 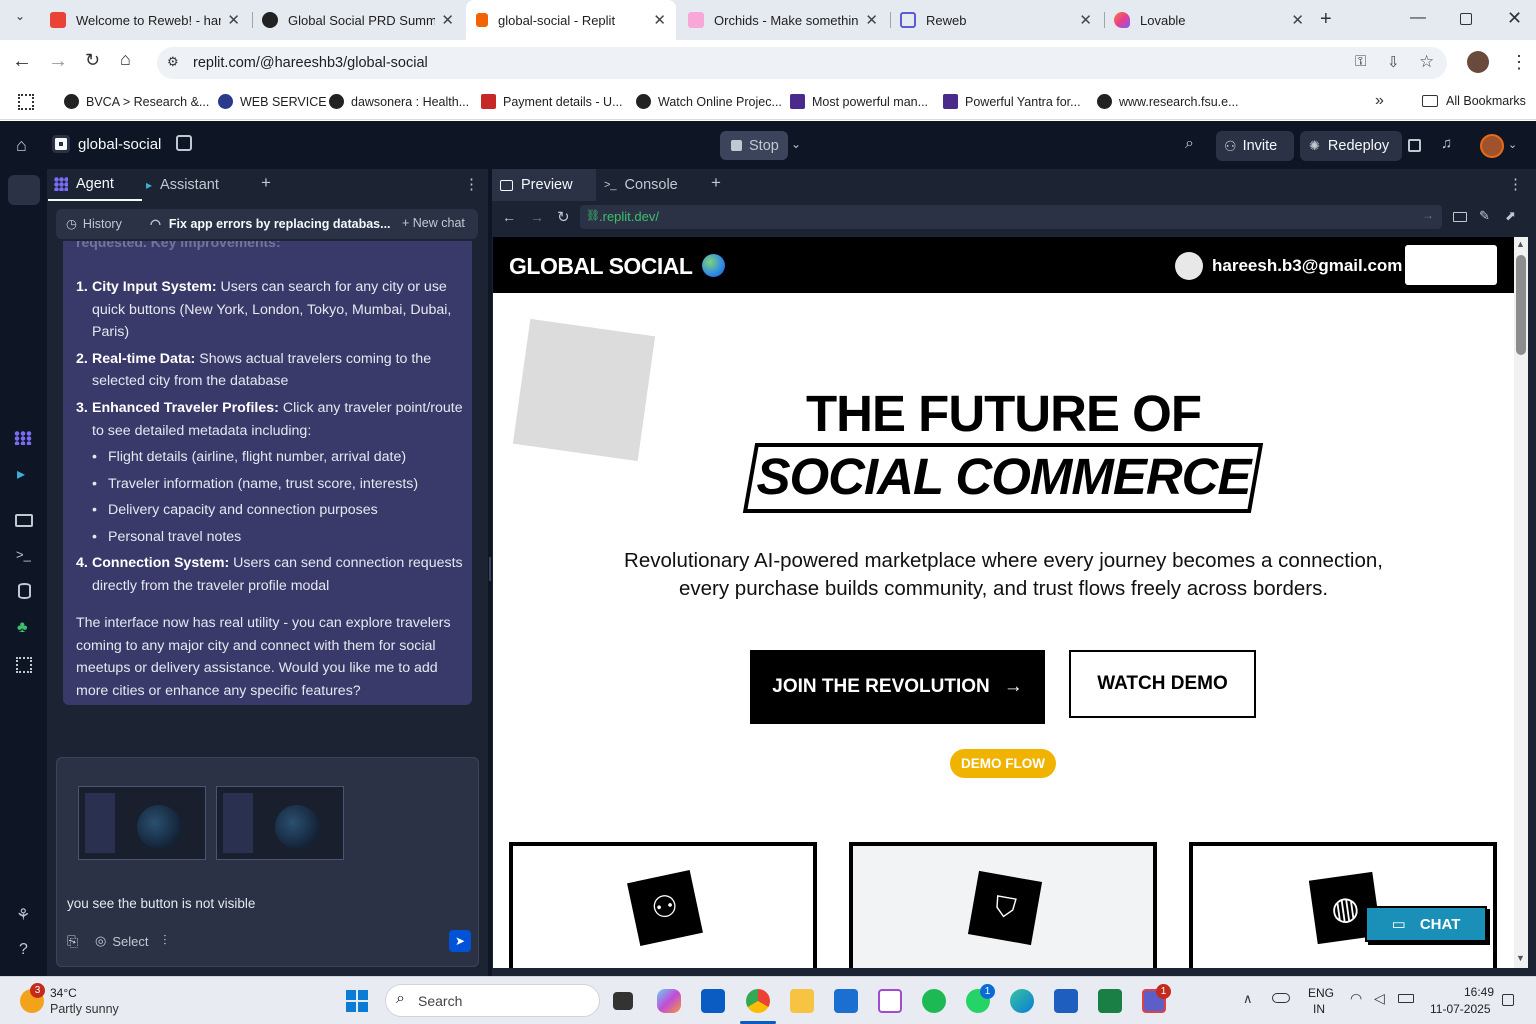 I want to click on browser-tab: Global Social PRD Summar ✕, so click(x=358, y=20).